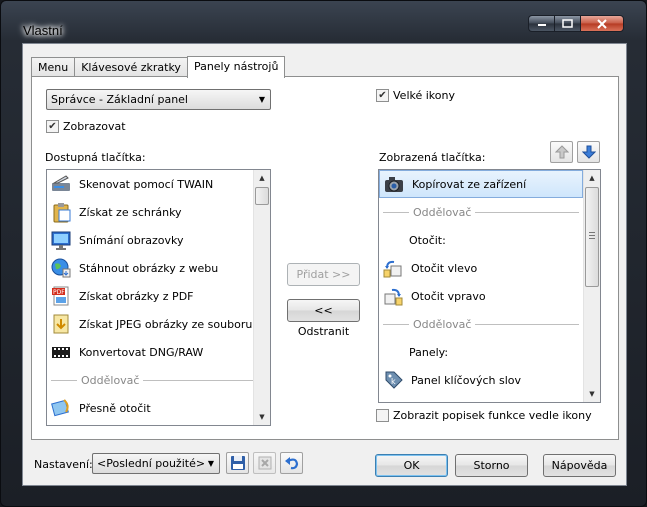 Image resolution: width=647 pixels, height=507 pixels. Describe the element at coordinates (95, 157) in the screenshot. I see `available-buttons-label: Dostupná tlačítka:` at that location.